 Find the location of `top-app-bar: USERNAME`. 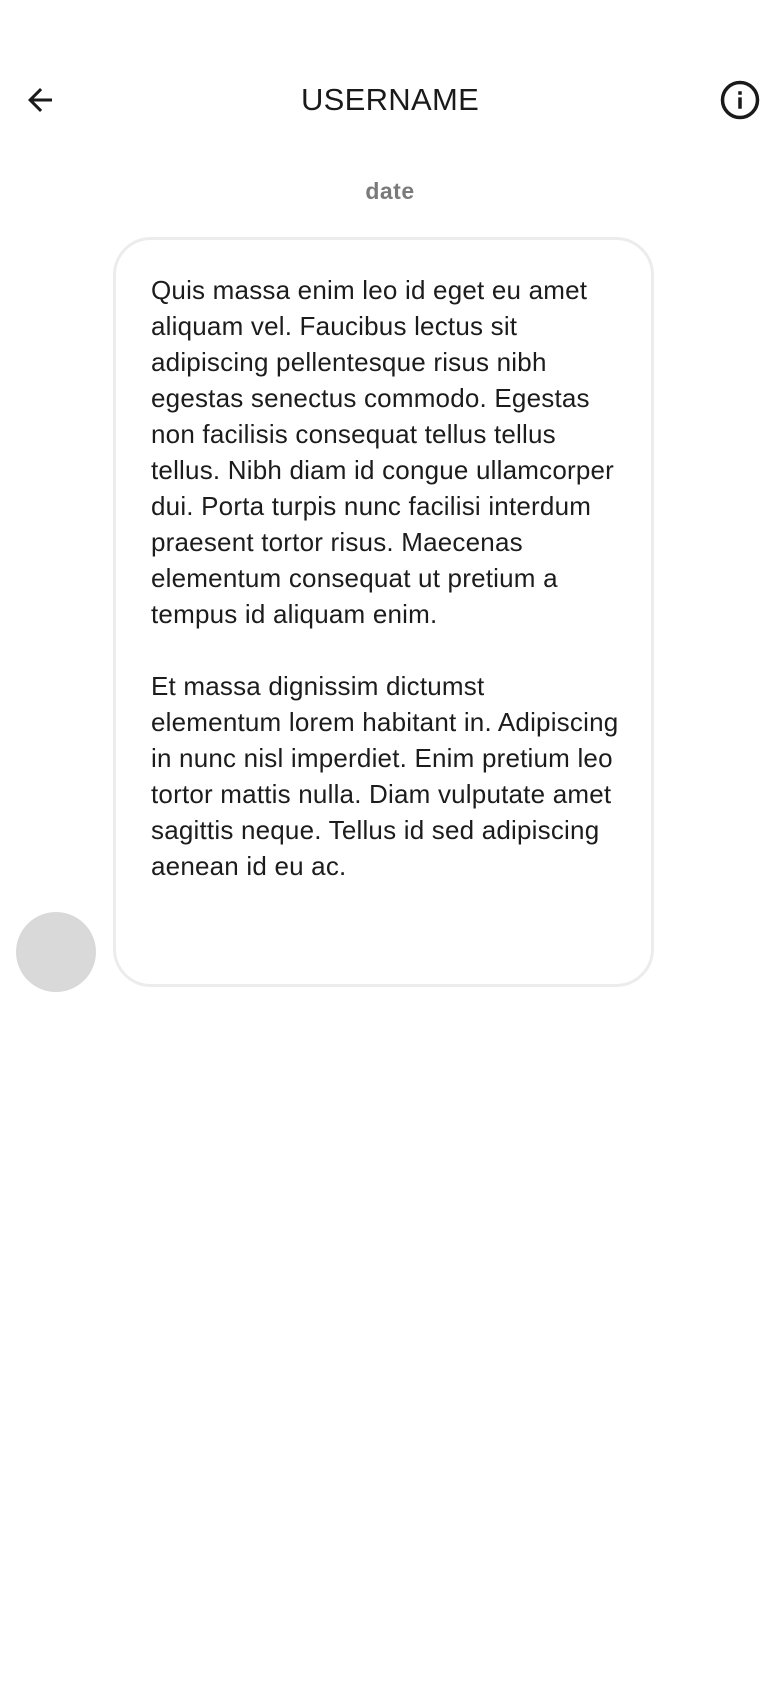

top-app-bar: USERNAME is located at coordinates (390, 100).